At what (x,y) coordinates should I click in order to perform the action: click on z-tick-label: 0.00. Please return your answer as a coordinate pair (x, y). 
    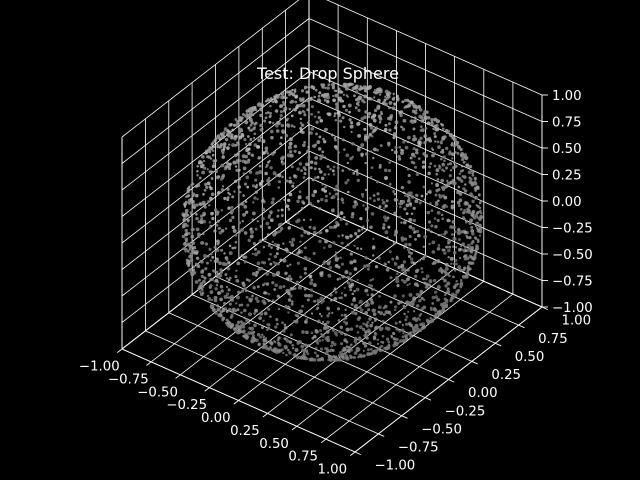
    Looking at the image, I should click on (567, 202).